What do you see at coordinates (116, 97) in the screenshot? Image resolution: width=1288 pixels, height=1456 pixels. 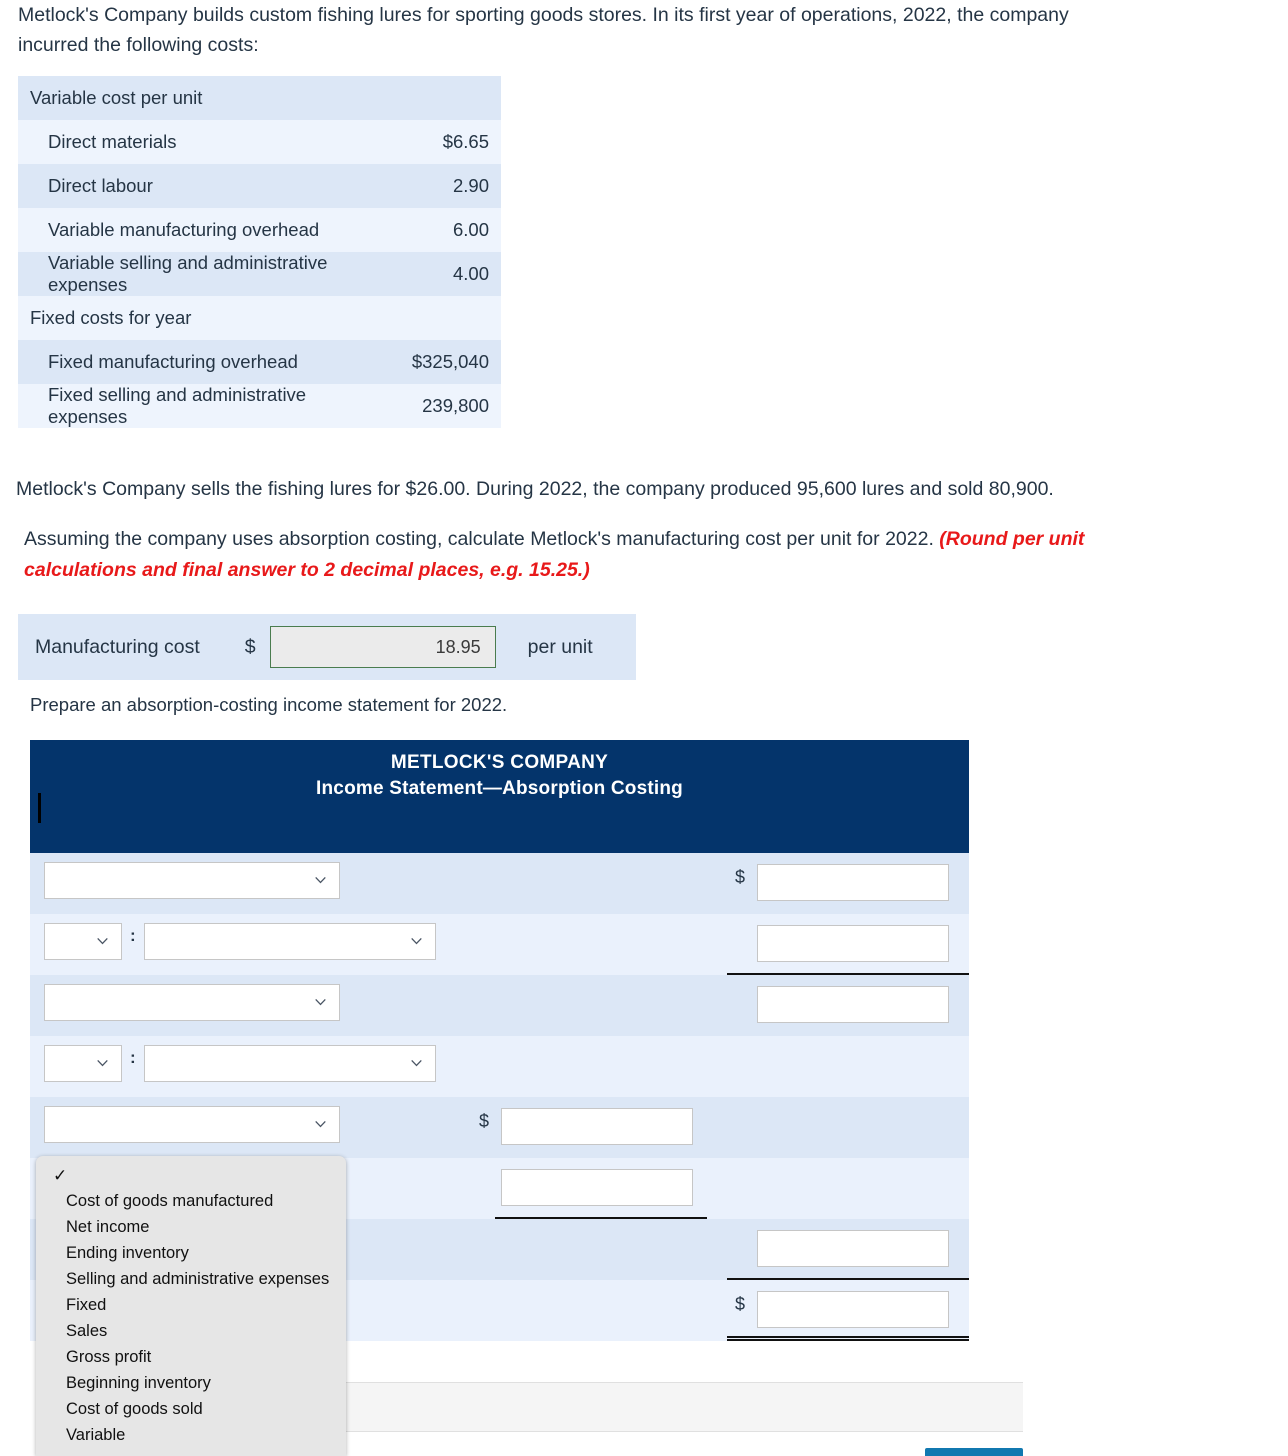 I see `cost-label: Variable cost per unit` at bounding box center [116, 97].